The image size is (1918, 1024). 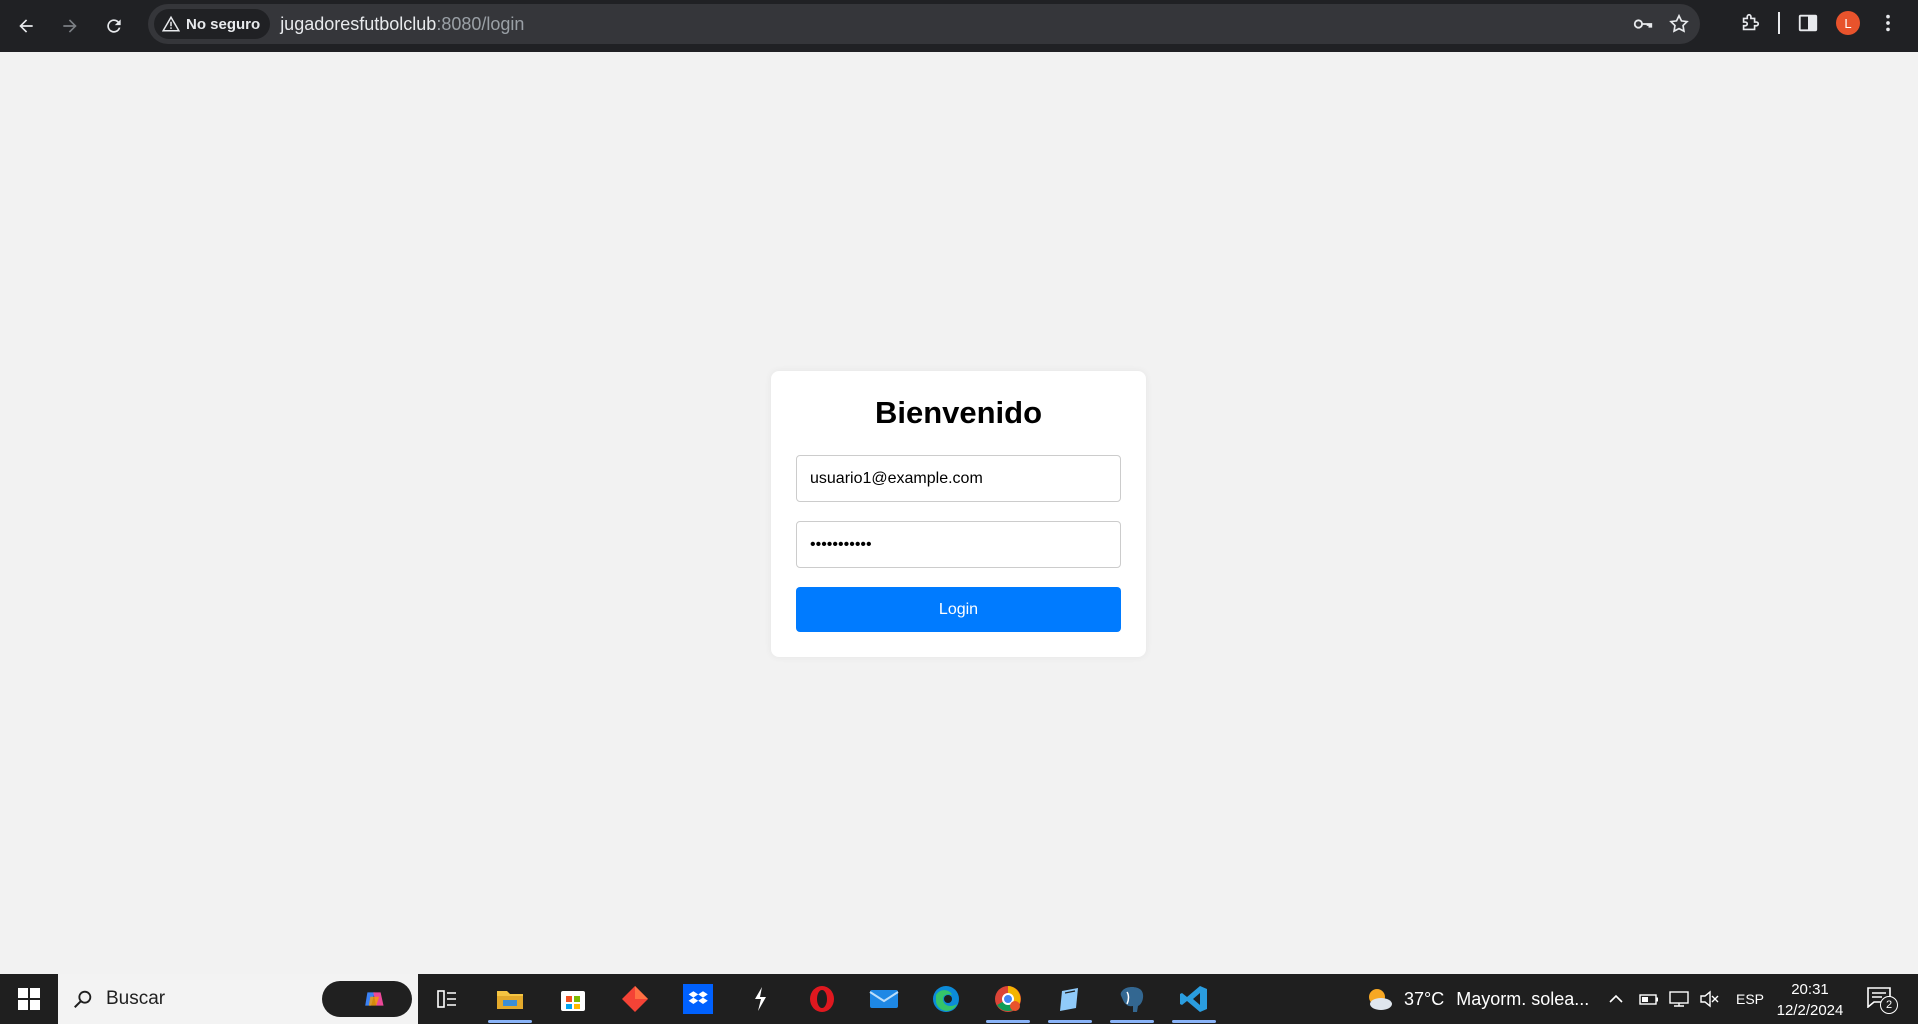 What do you see at coordinates (83, 999) in the screenshot?
I see `search-icon` at bounding box center [83, 999].